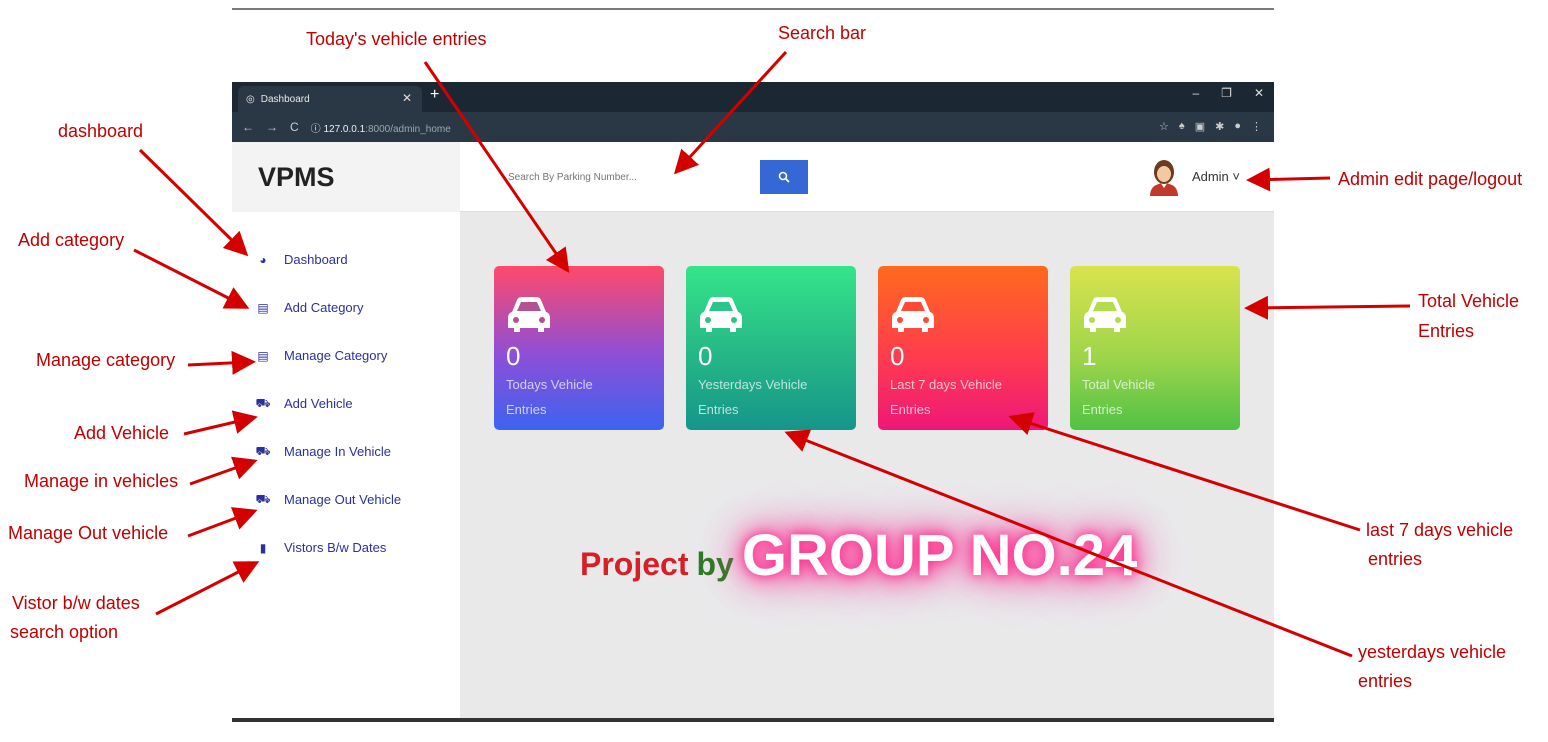  What do you see at coordinates (1446, 331) in the screenshot?
I see `annotation-total-line2: Entries` at bounding box center [1446, 331].